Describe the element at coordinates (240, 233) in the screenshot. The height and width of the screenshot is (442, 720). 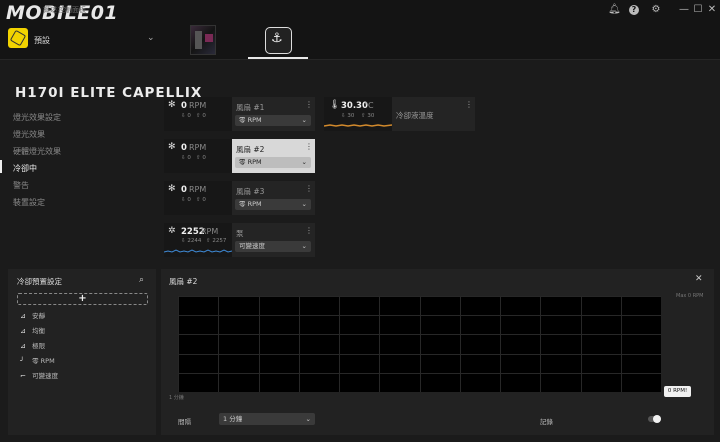
I see `pump-name: 泵` at that location.